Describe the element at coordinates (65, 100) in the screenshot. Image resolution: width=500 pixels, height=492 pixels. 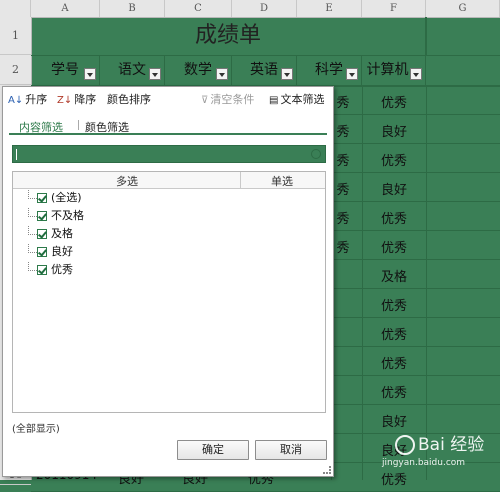
I see `sort-desc-icon: Z↓` at that location.